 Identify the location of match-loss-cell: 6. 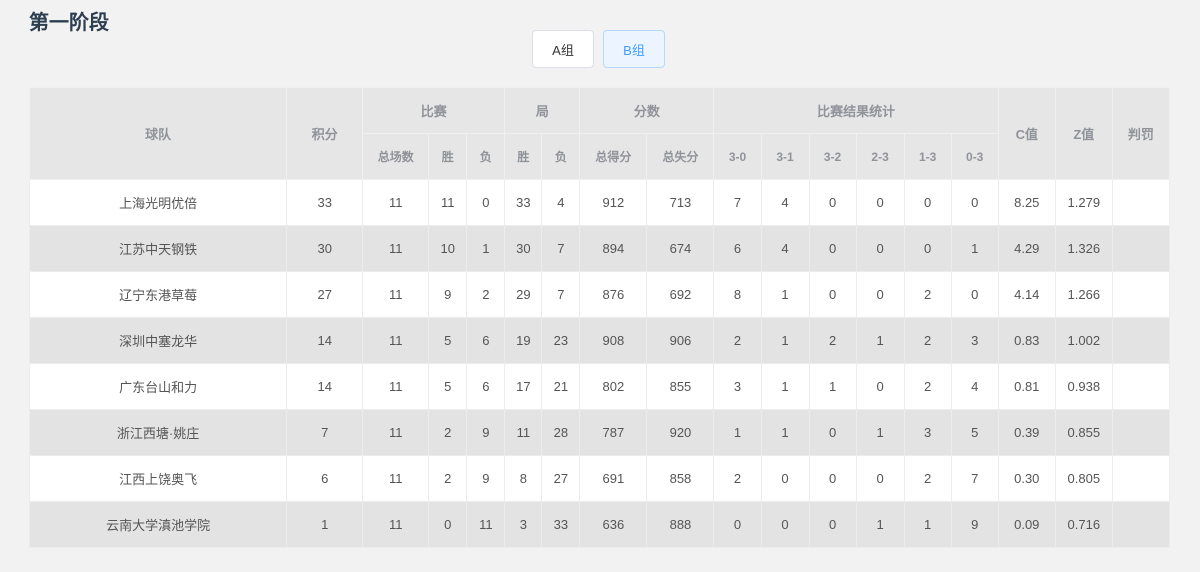
(486, 340).